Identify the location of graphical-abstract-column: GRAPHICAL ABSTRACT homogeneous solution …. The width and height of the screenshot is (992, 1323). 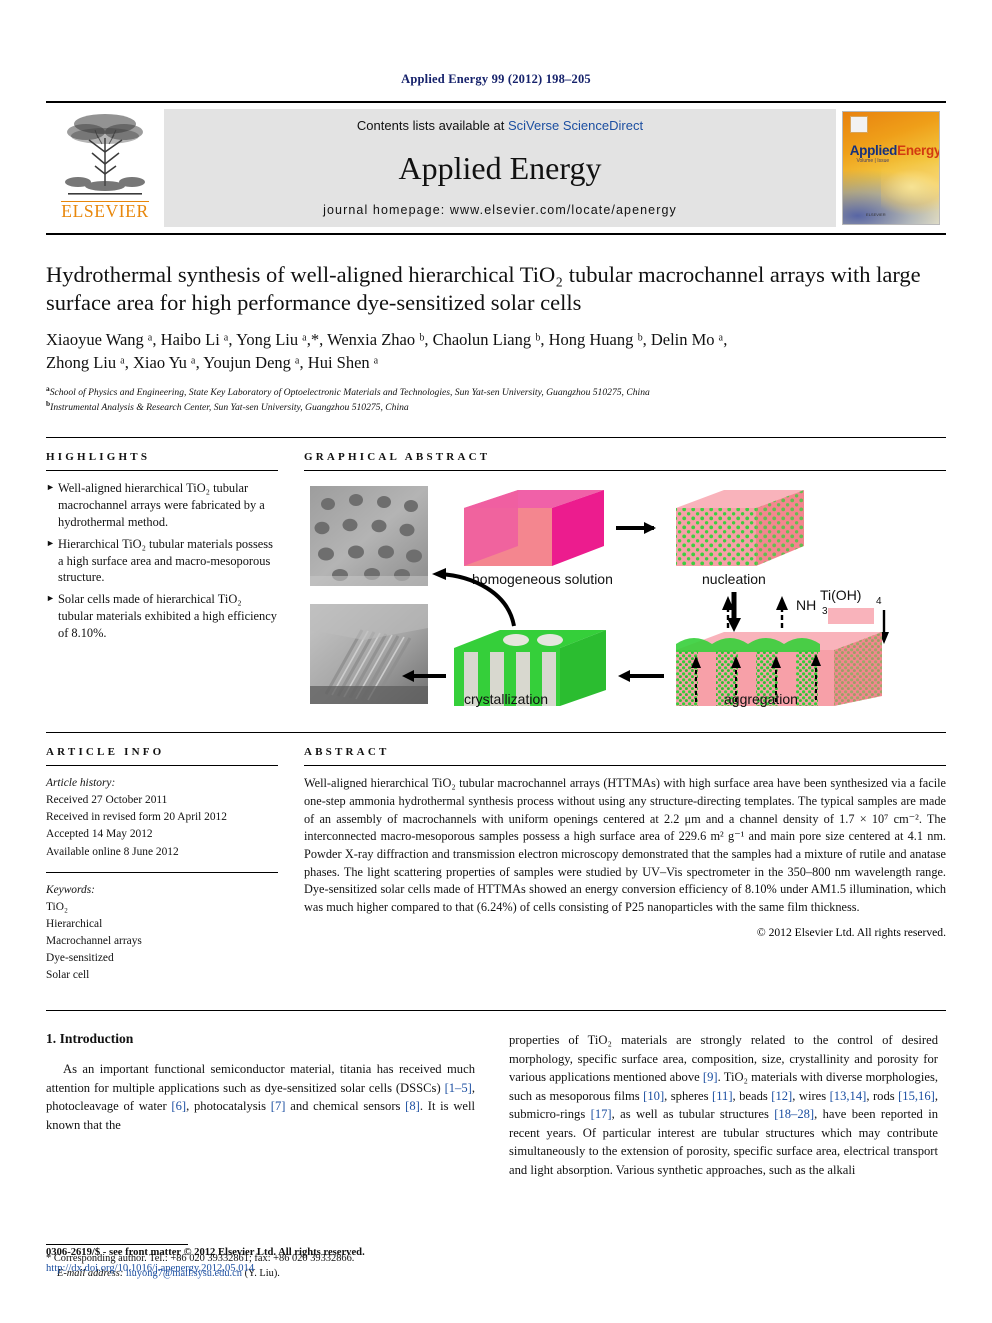
(625, 582).